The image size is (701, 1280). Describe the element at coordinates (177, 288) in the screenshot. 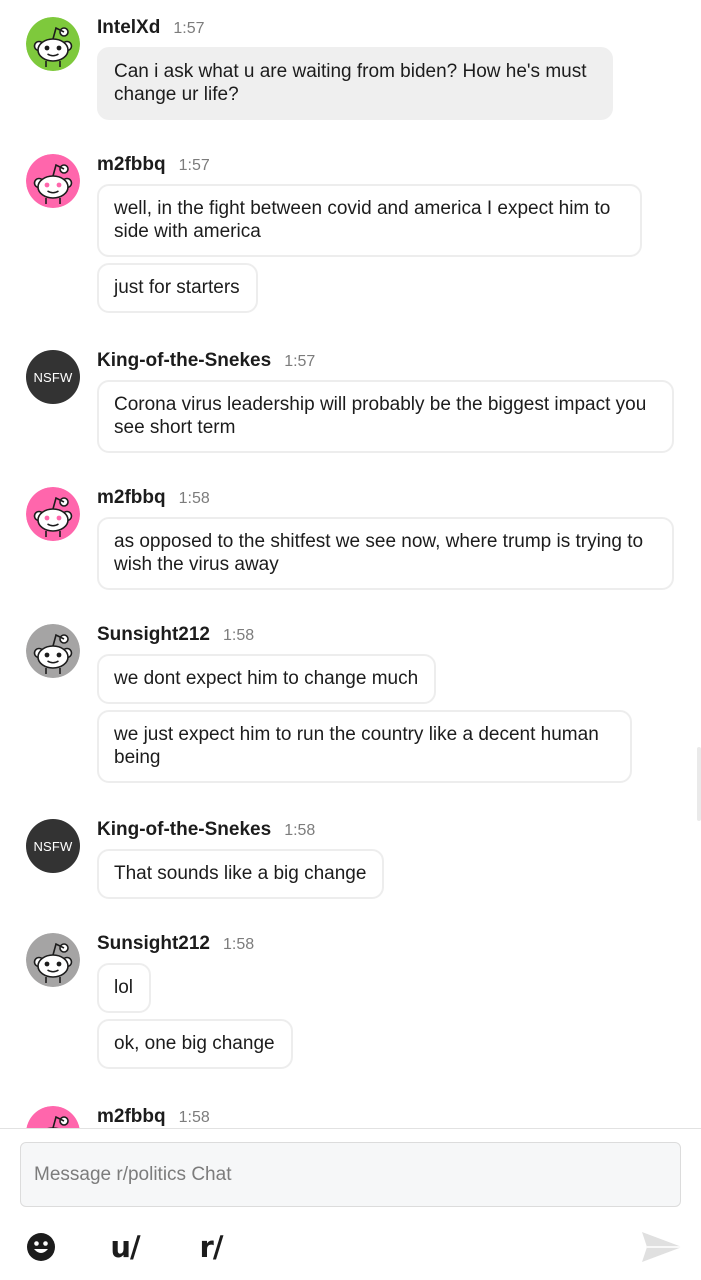

I see `message-bubble: just for starters` at that location.